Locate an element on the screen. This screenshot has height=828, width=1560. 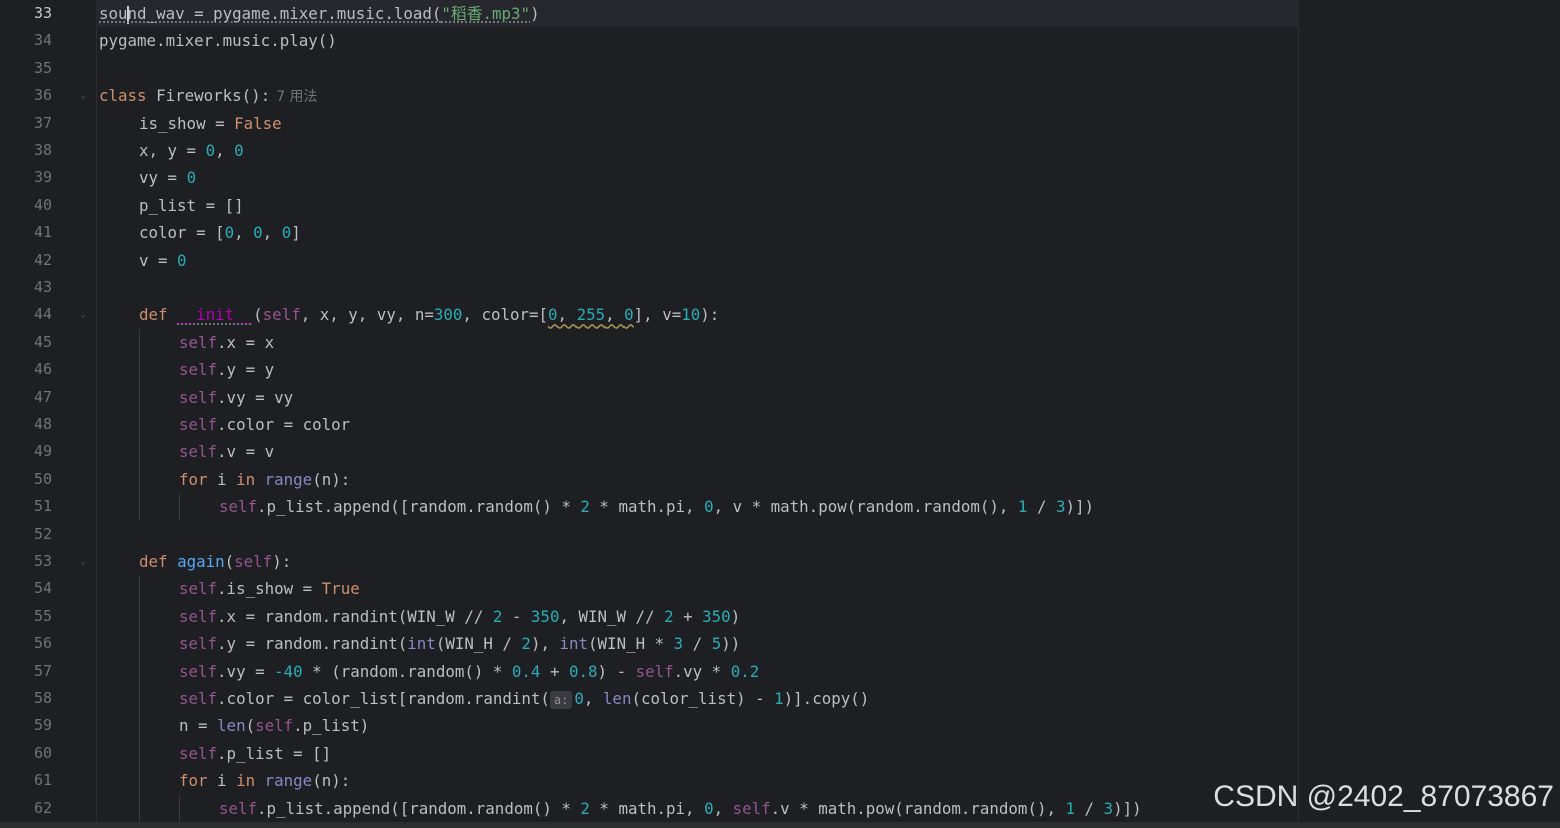
code-token: .is_show = is located at coordinates (269, 589).